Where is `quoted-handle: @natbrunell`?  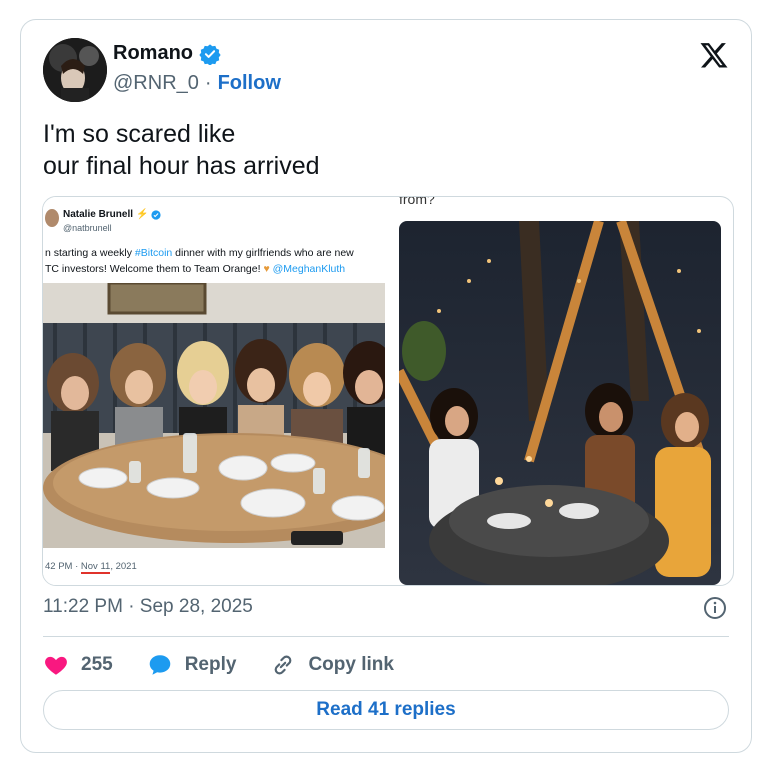
quoted-handle: @natbrunell is located at coordinates (87, 228).